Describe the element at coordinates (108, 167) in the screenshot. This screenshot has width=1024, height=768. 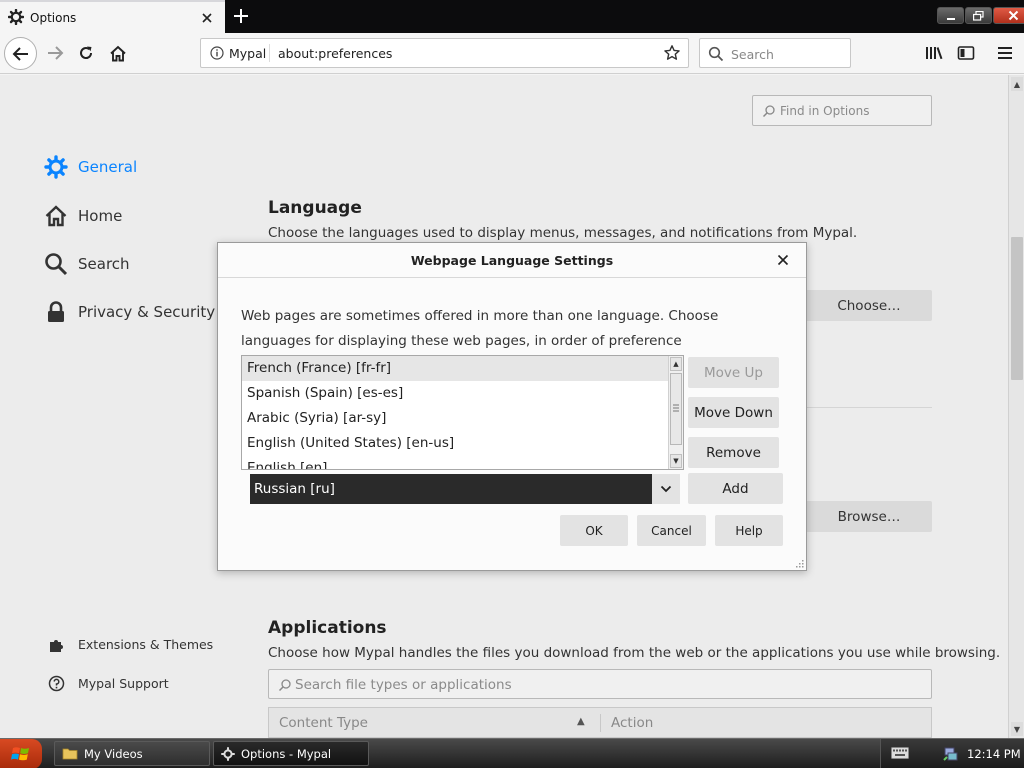
I see `category-label: General` at that location.